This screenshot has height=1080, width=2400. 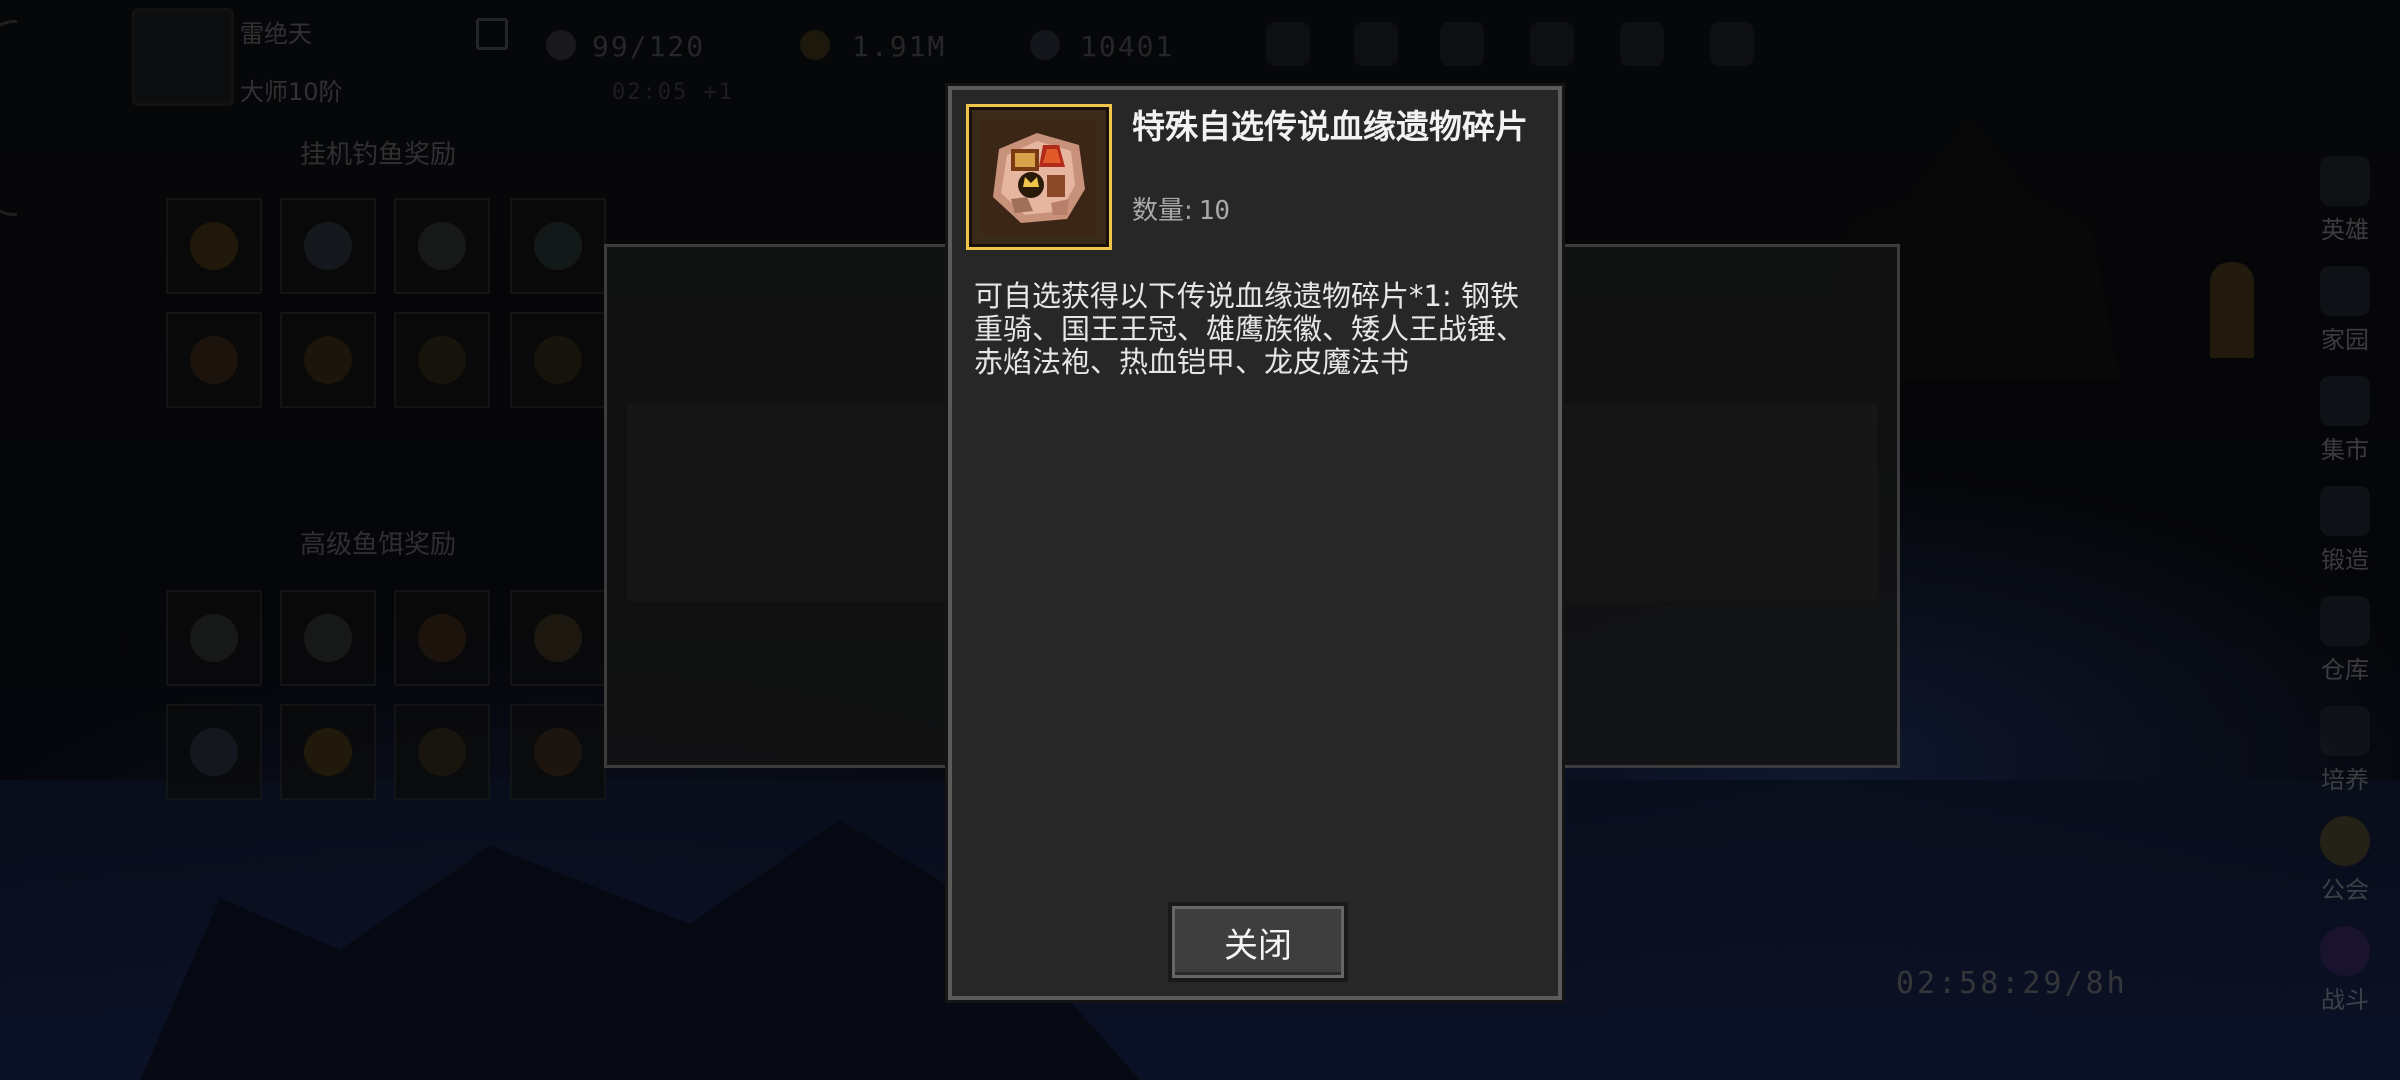 What do you see at coordinates (1330, 126) in the screenshot?
I see `item-title: 特殊自选传说血缘遗物碎片` at bounding box center [1330, 126].